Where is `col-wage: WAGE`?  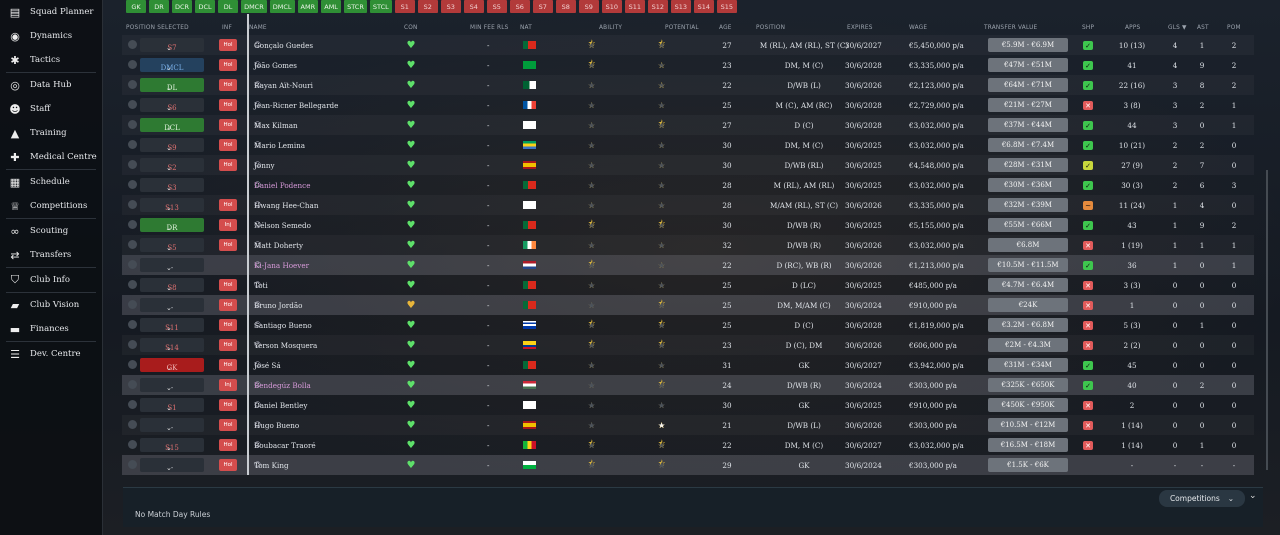 col-wage: WAGE is located at coordinates (918, 28).